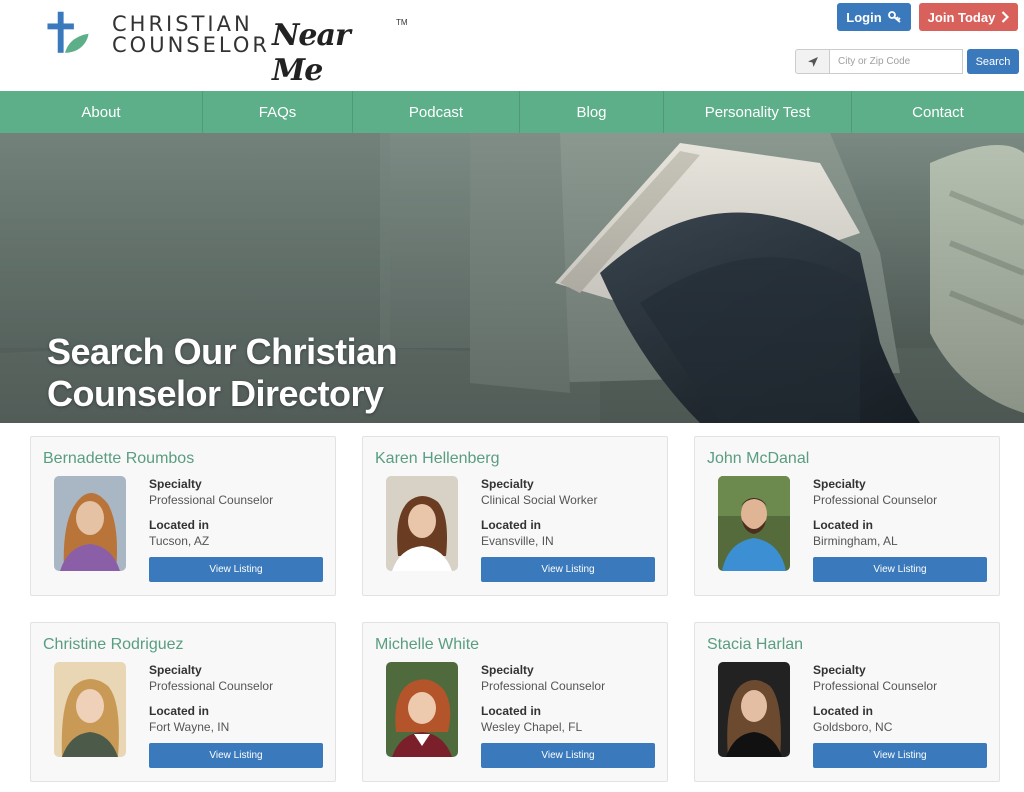  Describe the element at coordinates (179, 541) in the screenshot. I see `location-value: Tucson, AZ` at that location.